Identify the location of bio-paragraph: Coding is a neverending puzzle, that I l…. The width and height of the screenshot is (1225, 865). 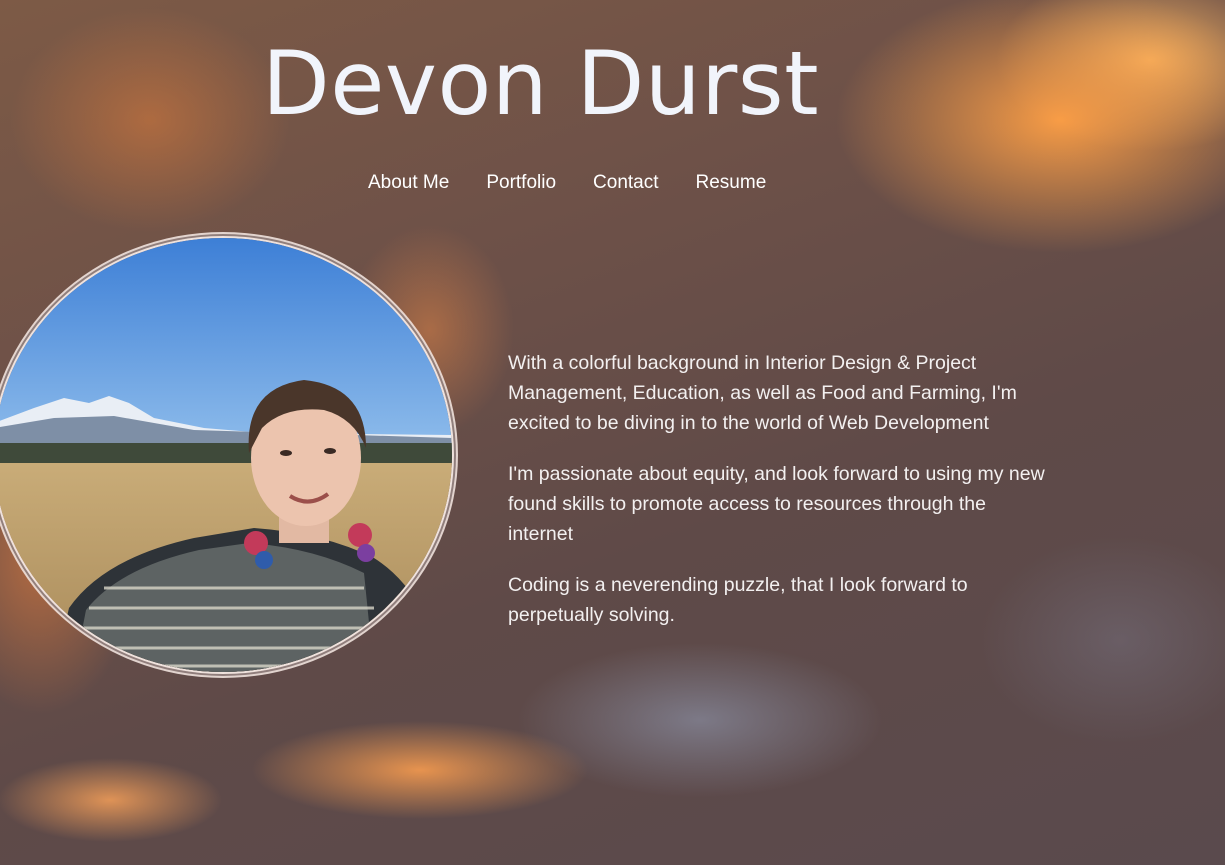
(738, 600).